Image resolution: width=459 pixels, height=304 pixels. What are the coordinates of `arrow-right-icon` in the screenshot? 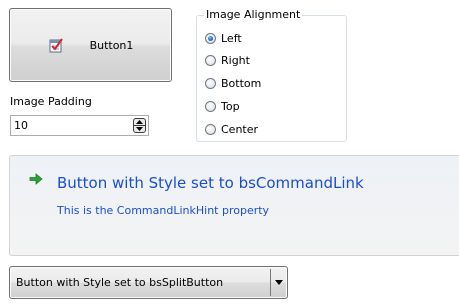 It's located at (36, 179).